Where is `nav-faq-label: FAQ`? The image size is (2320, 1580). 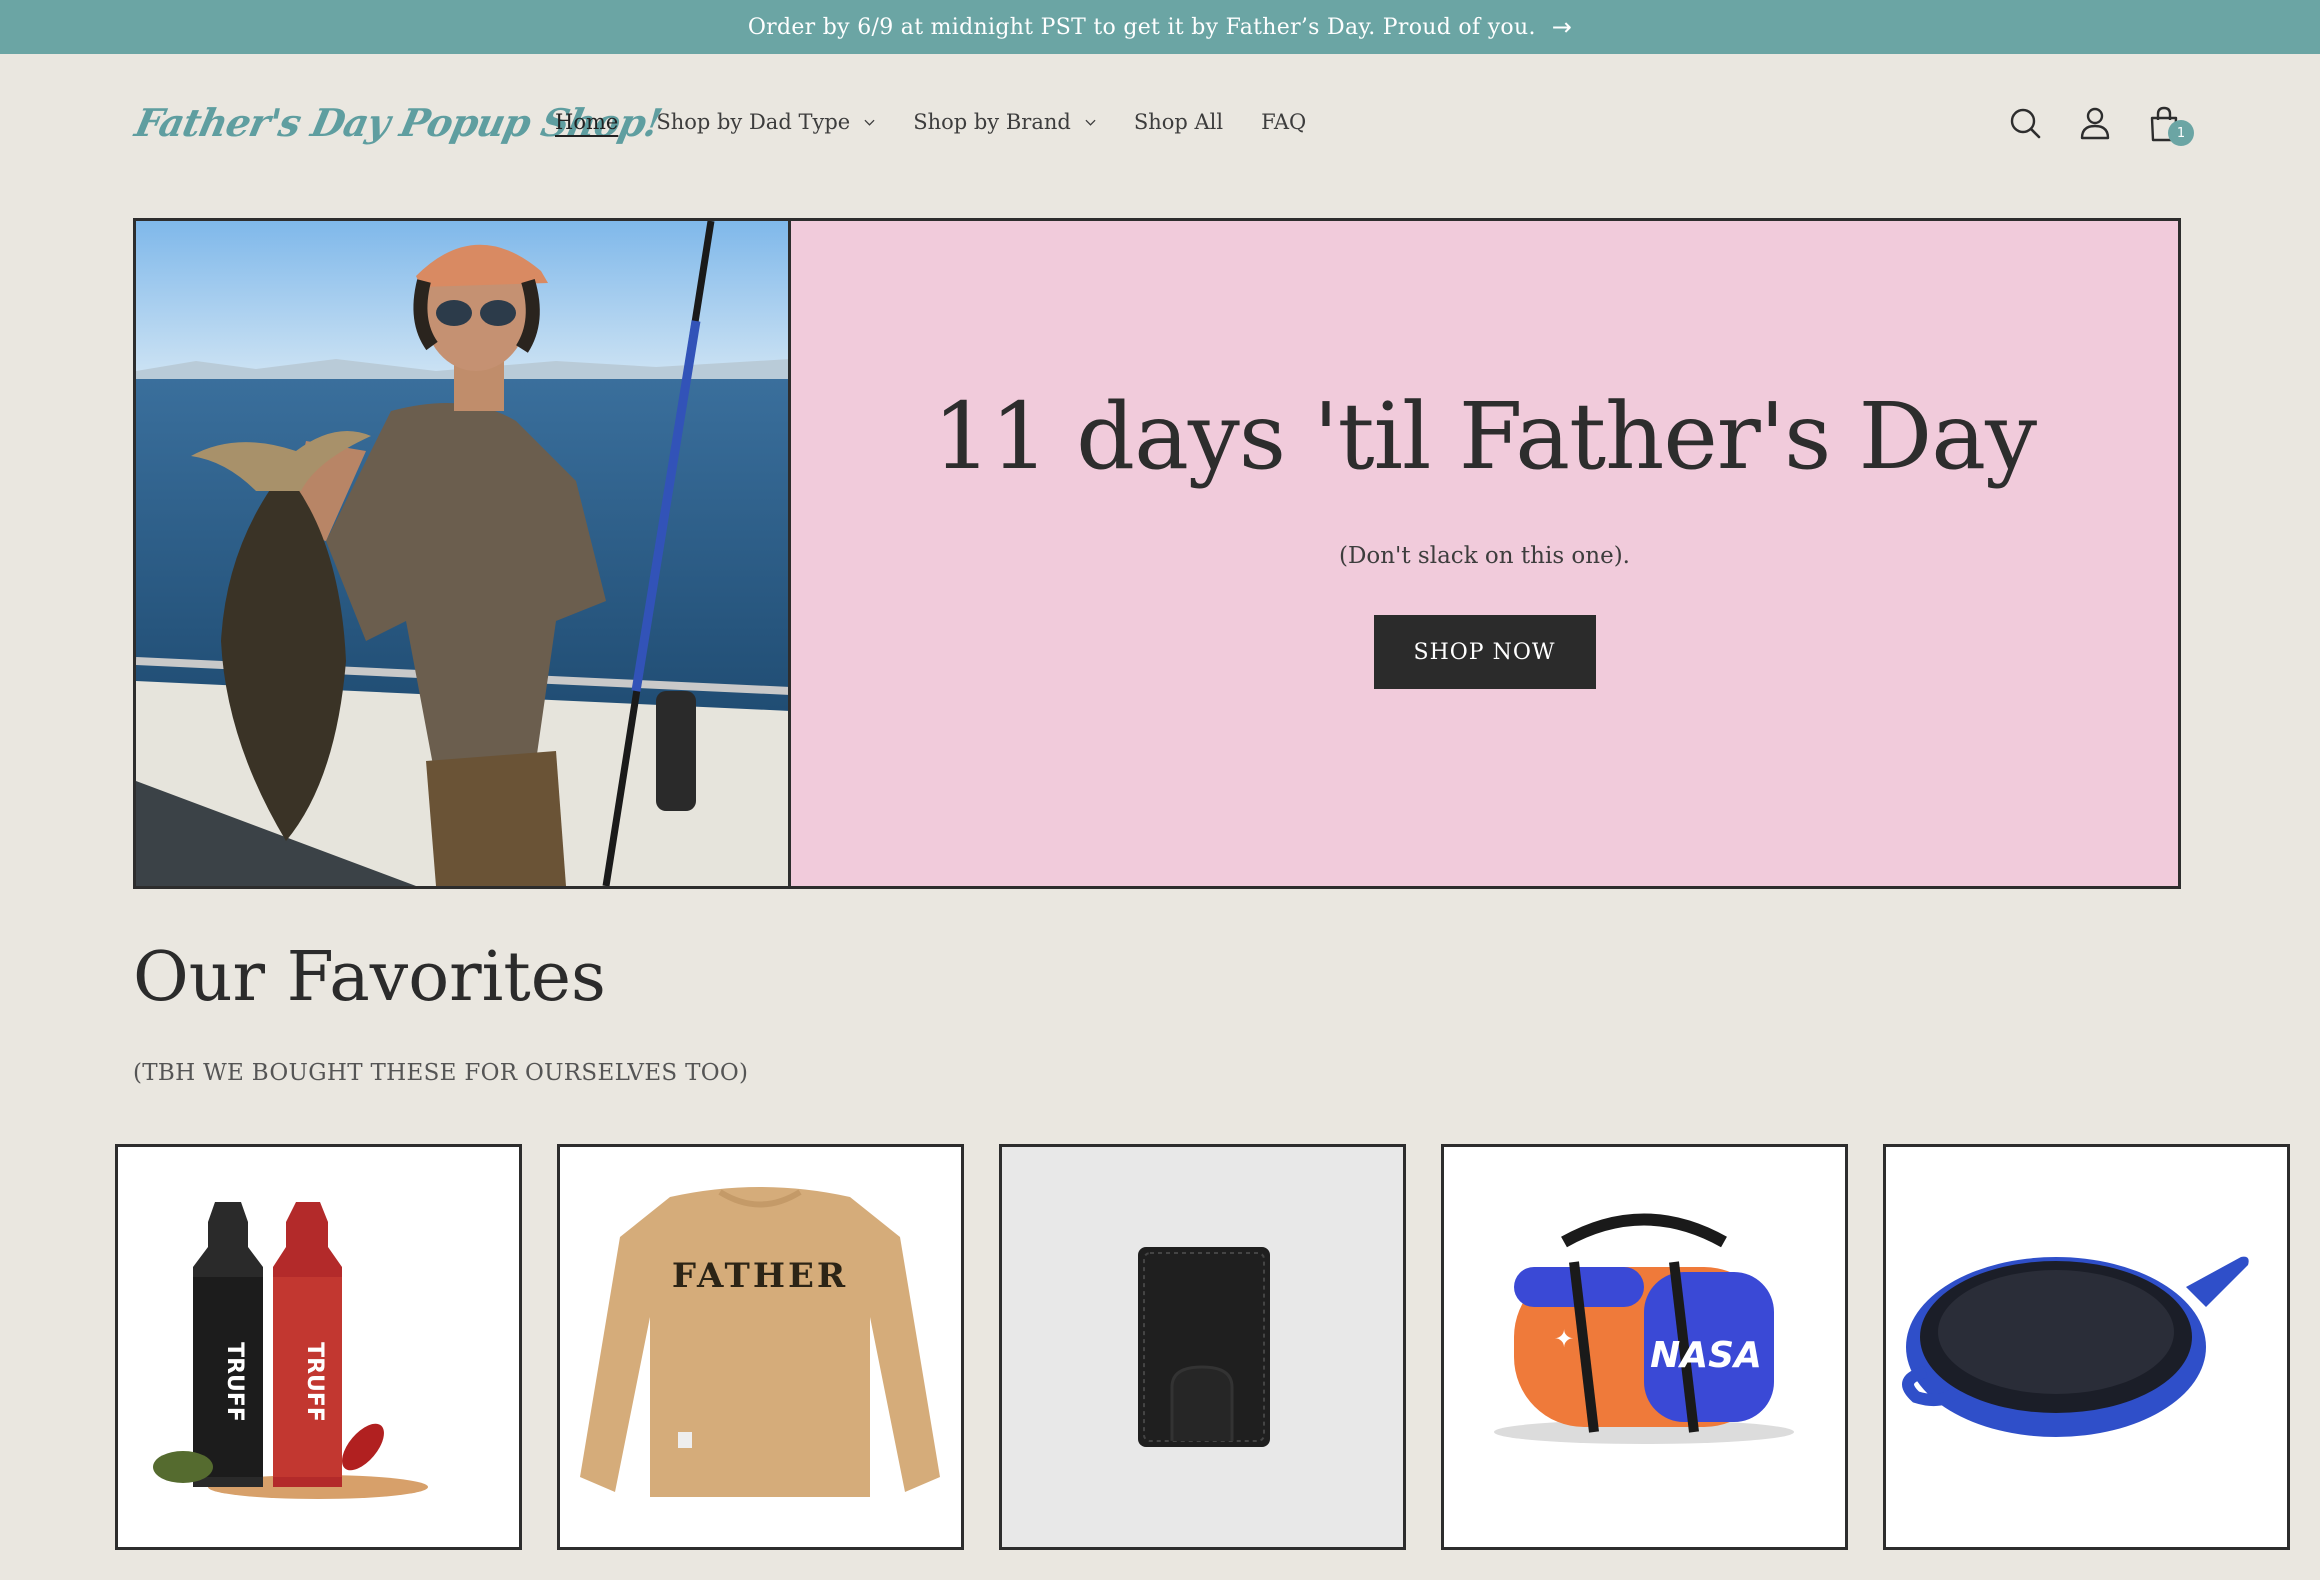
nav-faq-label: FAQ is located at coordinates (1284, 122).